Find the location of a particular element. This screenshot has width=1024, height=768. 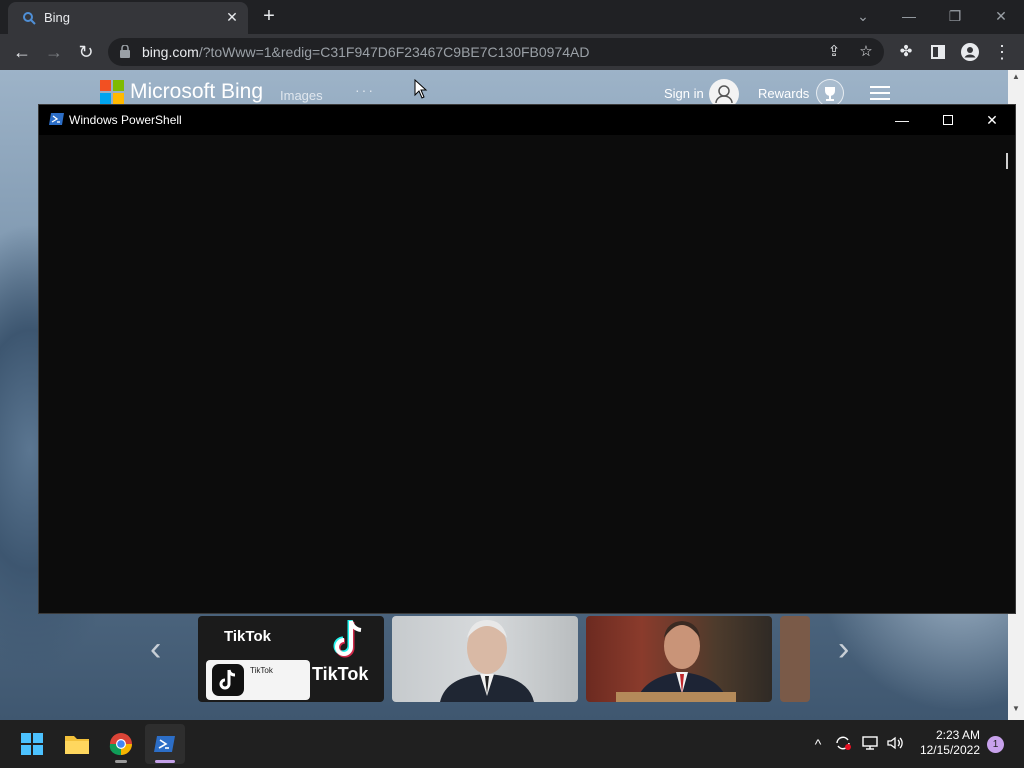

tab-search-icon: ⌄ is located at coordinates (863, 16).